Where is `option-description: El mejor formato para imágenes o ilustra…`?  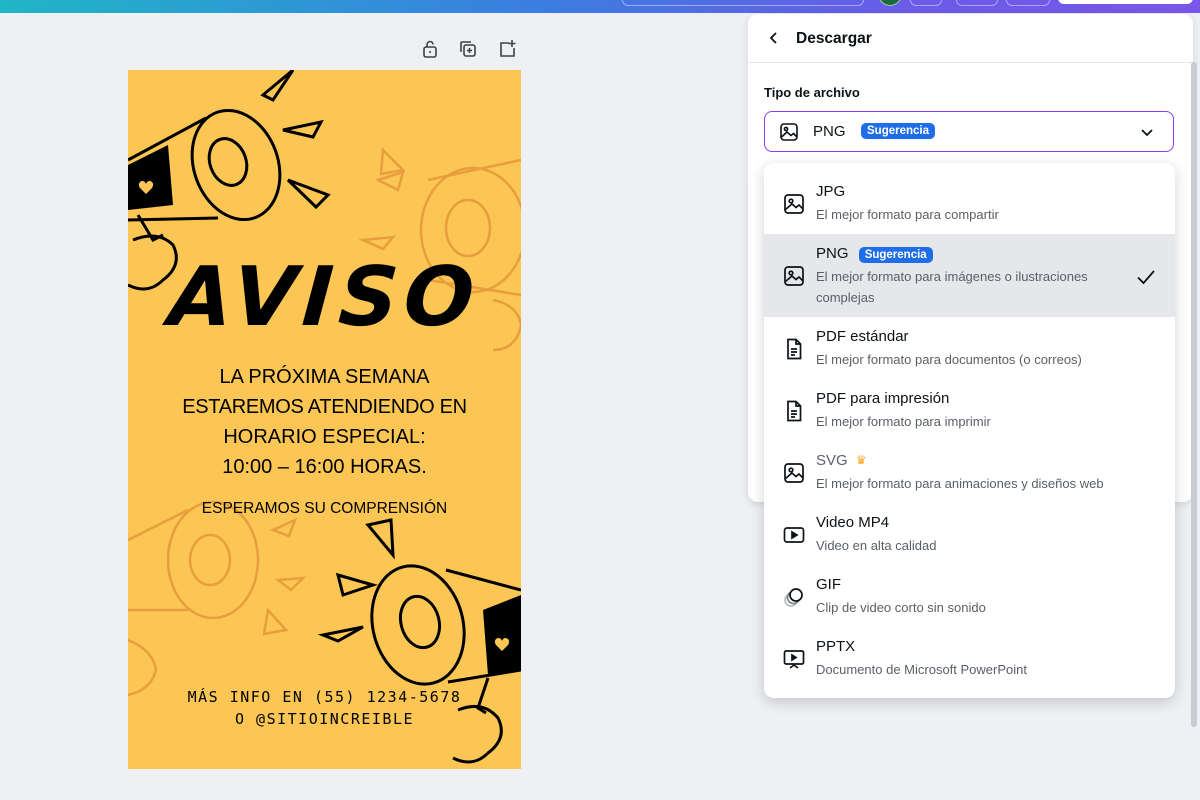
option-description: El mejor formato para imágenes o ilustra… is located at coordinates (952, 287).